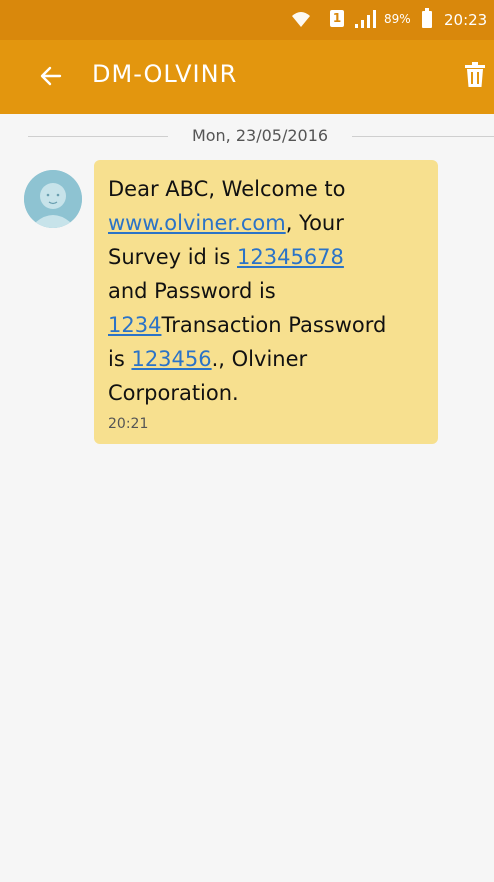 The width and height of the screenshot is (494, 882). I want to click on message-text: ., Olviner, so click(259, 359).